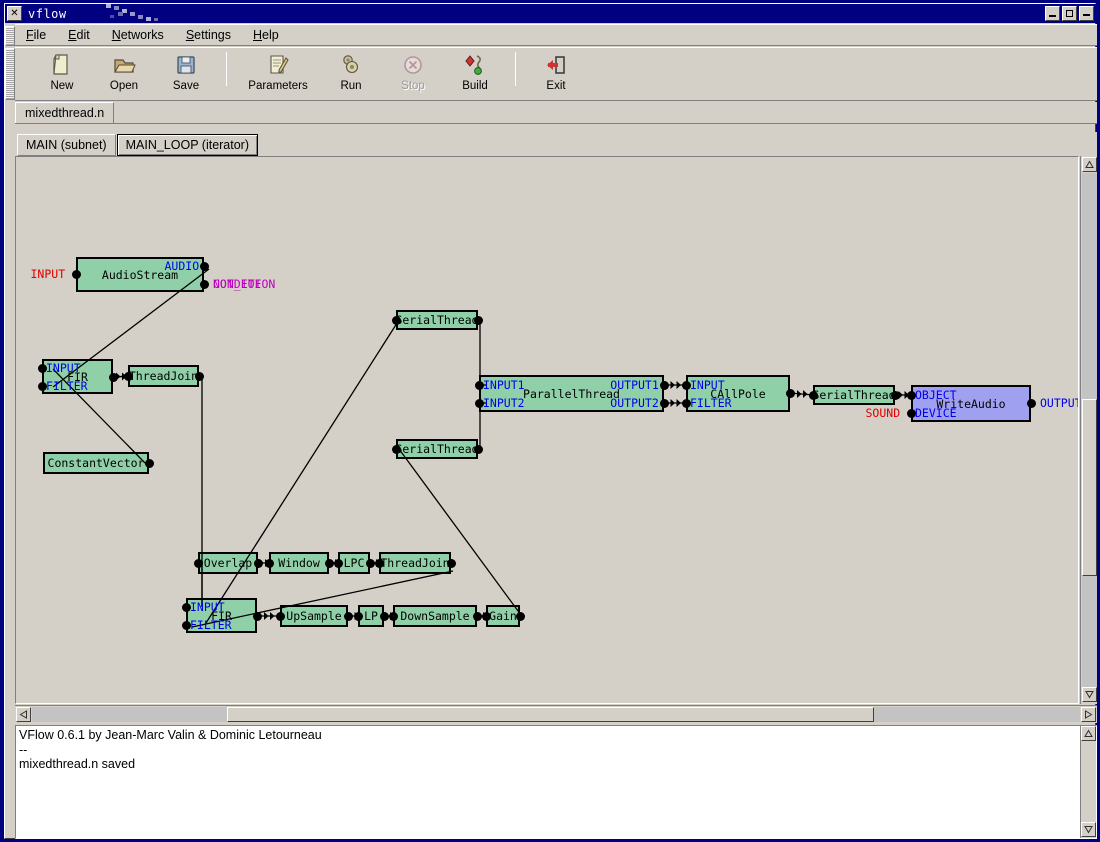 This screenshot has width=1100, height=842. What do you see at coordinates (1089, 694) in the screenshot?
I see `scroll-down-arrow-icon` at bounding box center [1089, 694].